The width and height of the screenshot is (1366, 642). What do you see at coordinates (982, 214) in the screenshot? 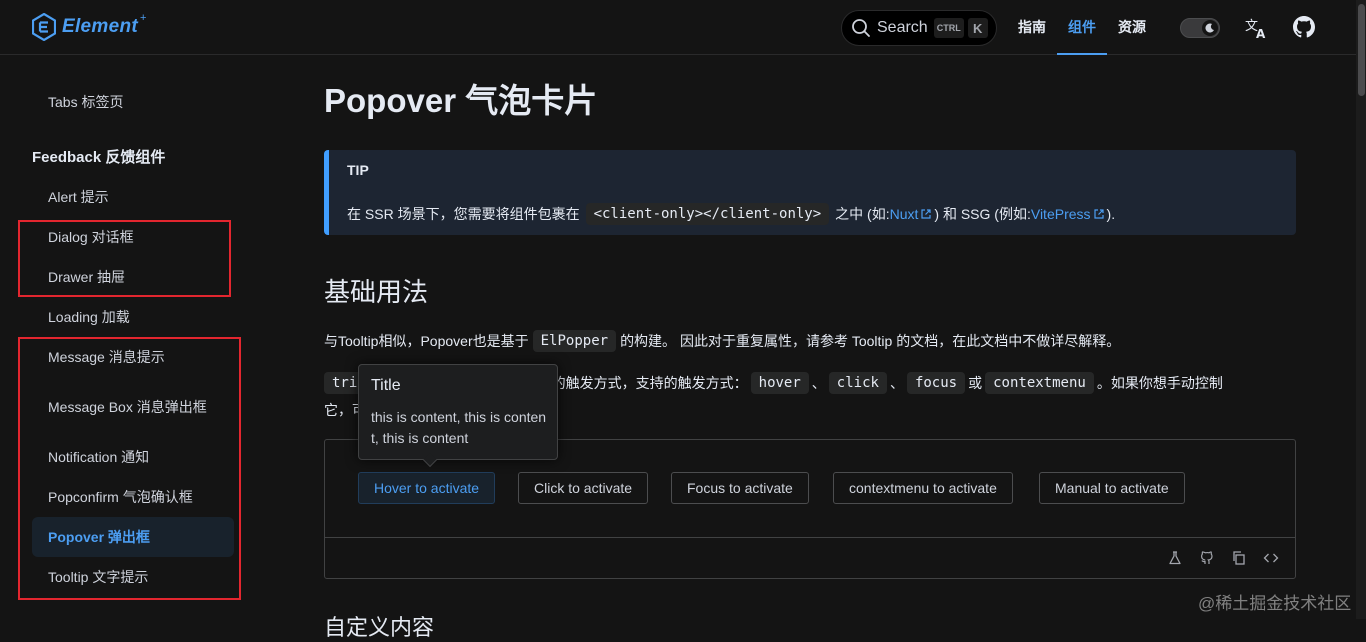
I see `tip-text-middle2: ) 和 SSG (例如:` at bounding box center [982, 214].